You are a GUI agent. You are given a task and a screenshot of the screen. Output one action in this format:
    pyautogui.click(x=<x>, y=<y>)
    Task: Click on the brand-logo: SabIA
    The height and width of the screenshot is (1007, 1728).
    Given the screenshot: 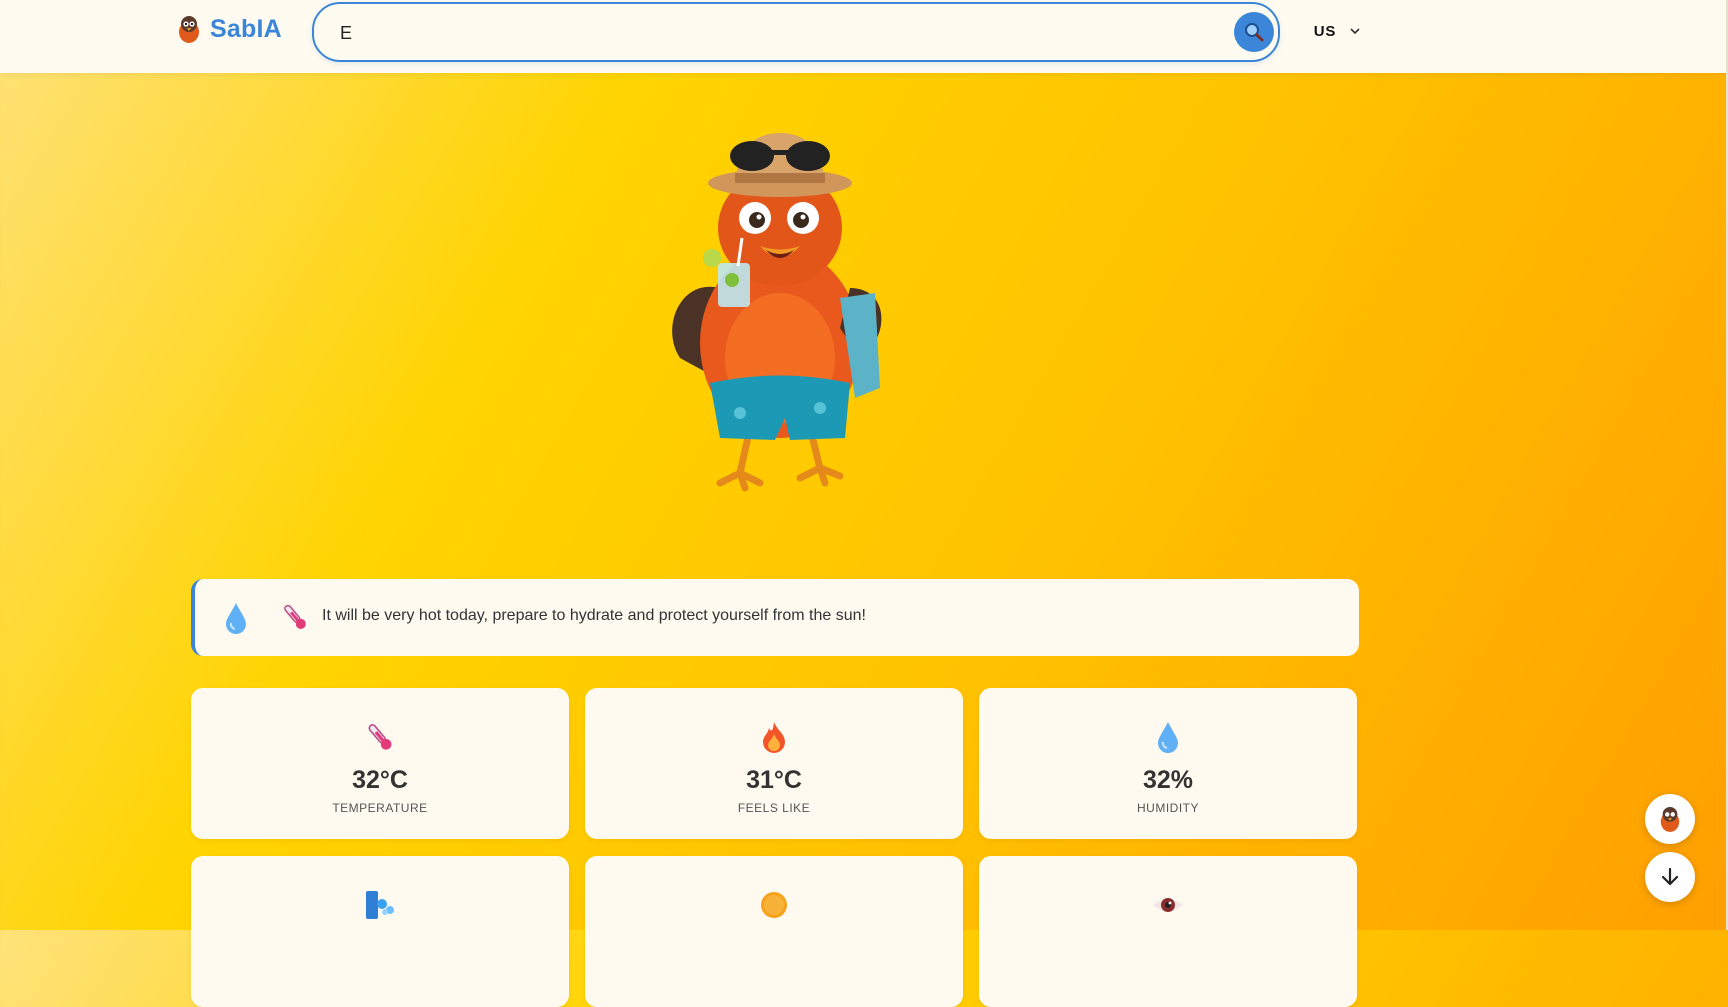 What is the action you would take?
    pyautogui.click(x=229, y=29)
    